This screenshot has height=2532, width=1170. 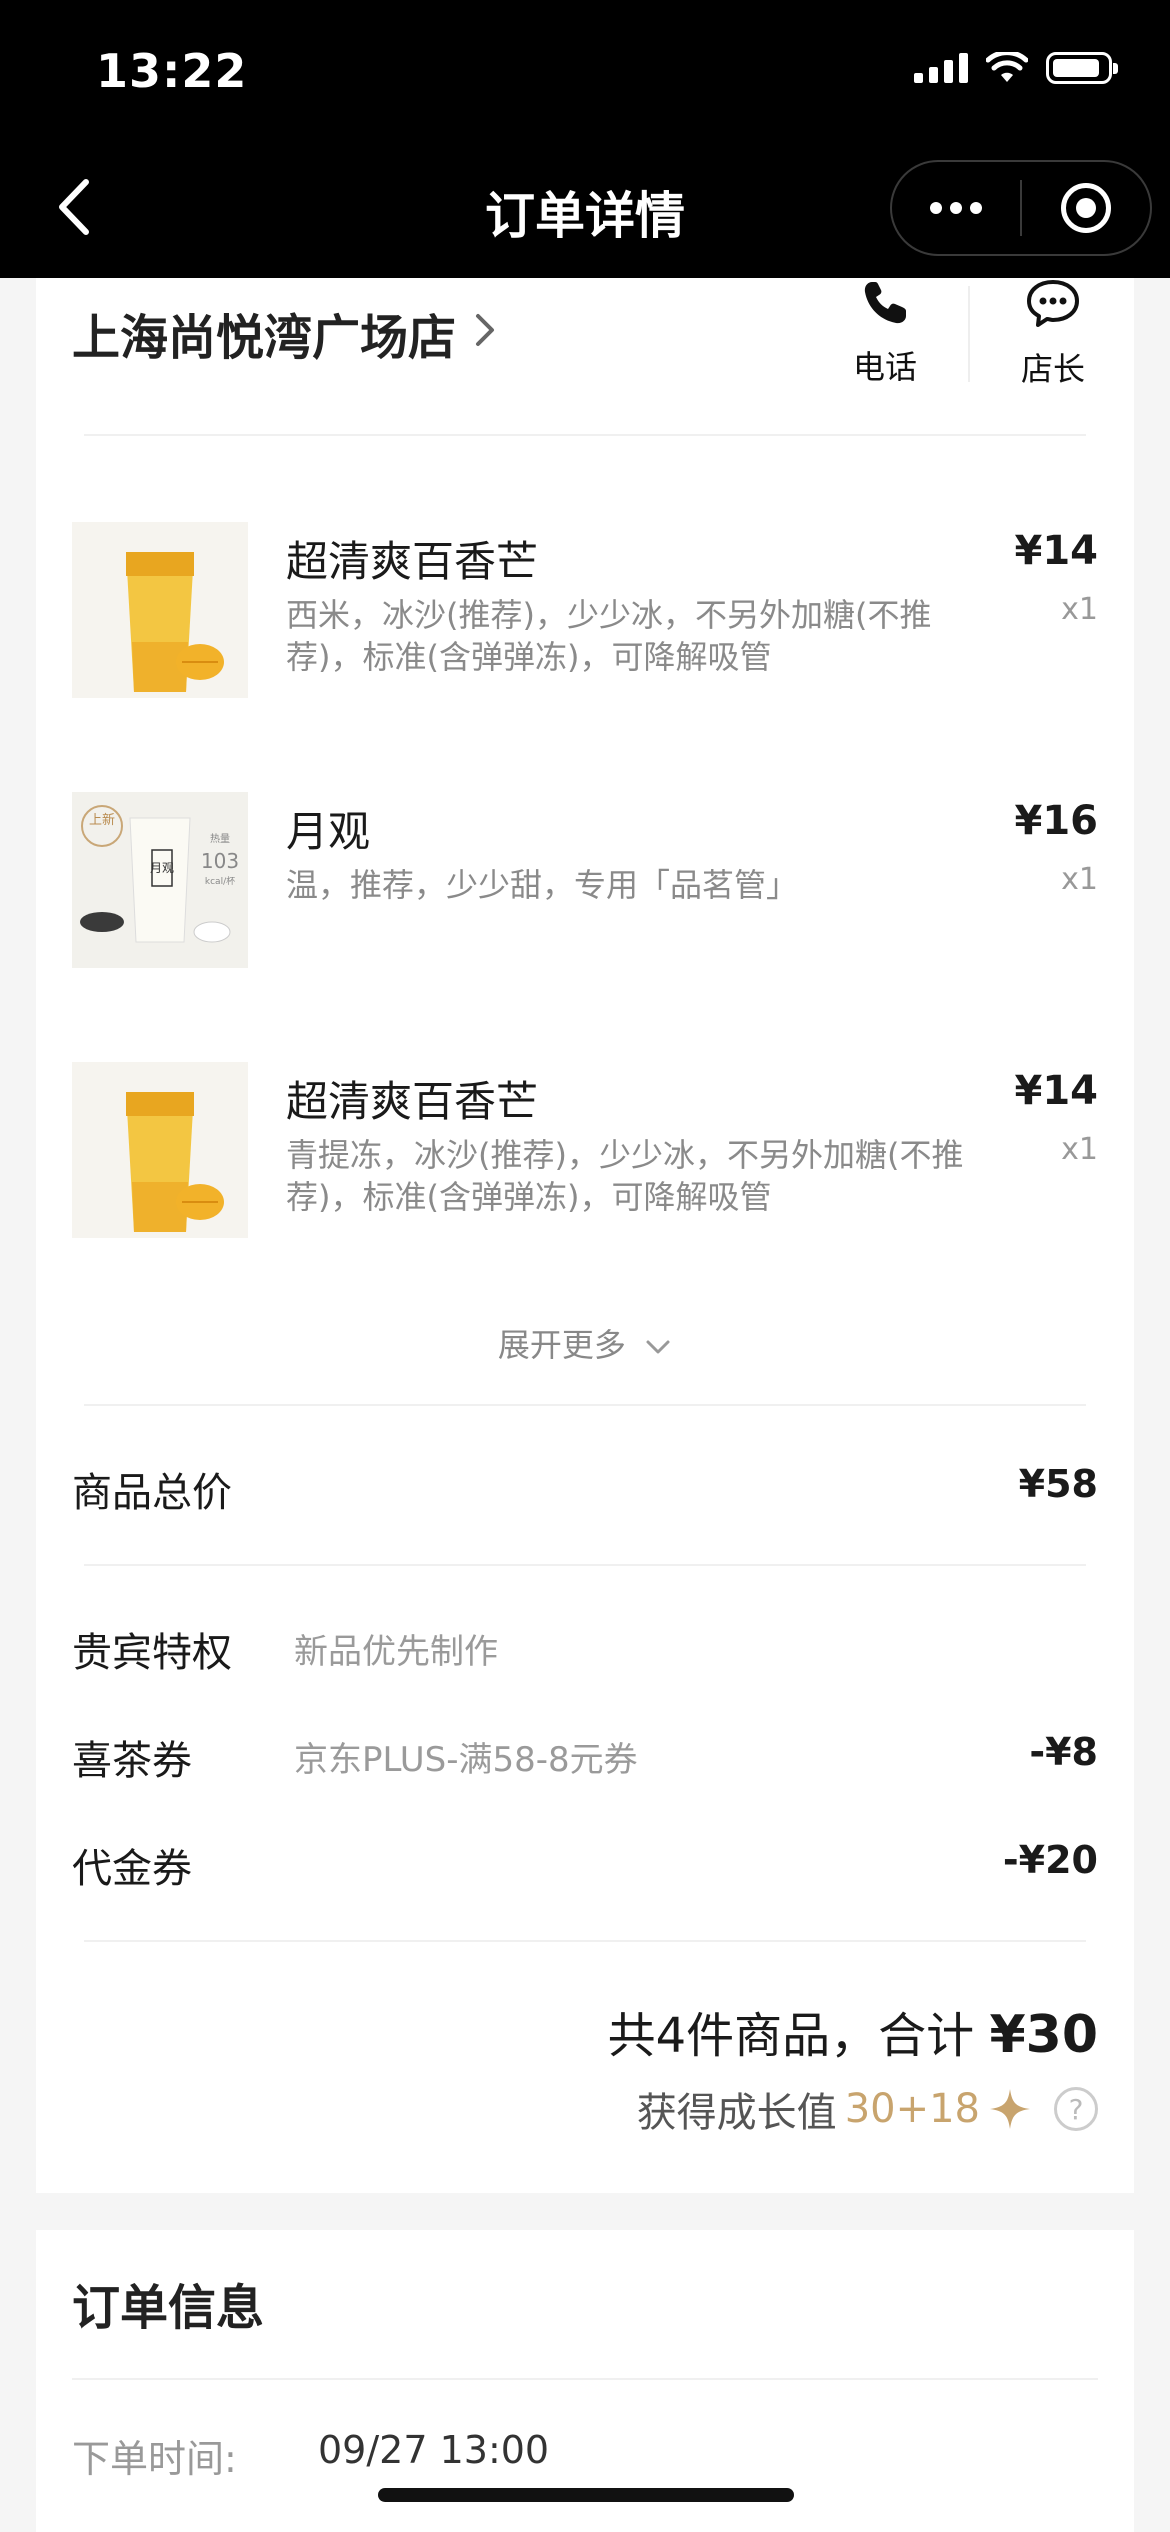 I want to click on total-amount: ¥30, so click(x=1043, y=2035).